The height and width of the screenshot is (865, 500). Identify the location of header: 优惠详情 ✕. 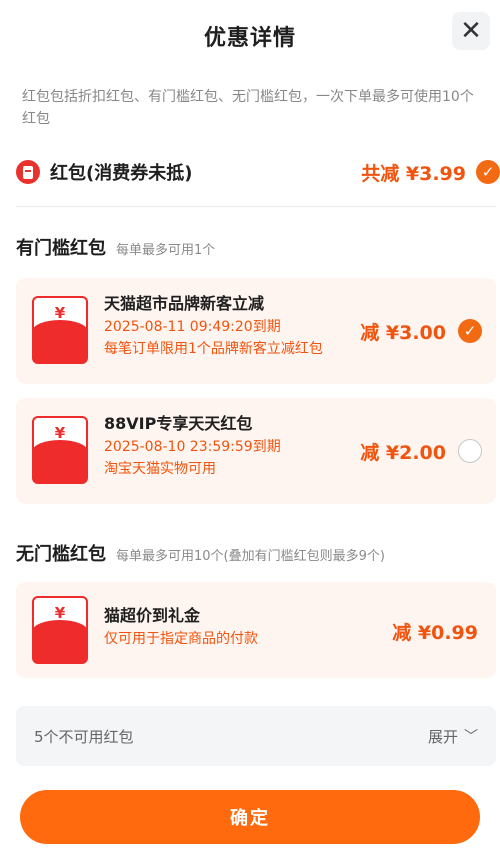
(250, 36).